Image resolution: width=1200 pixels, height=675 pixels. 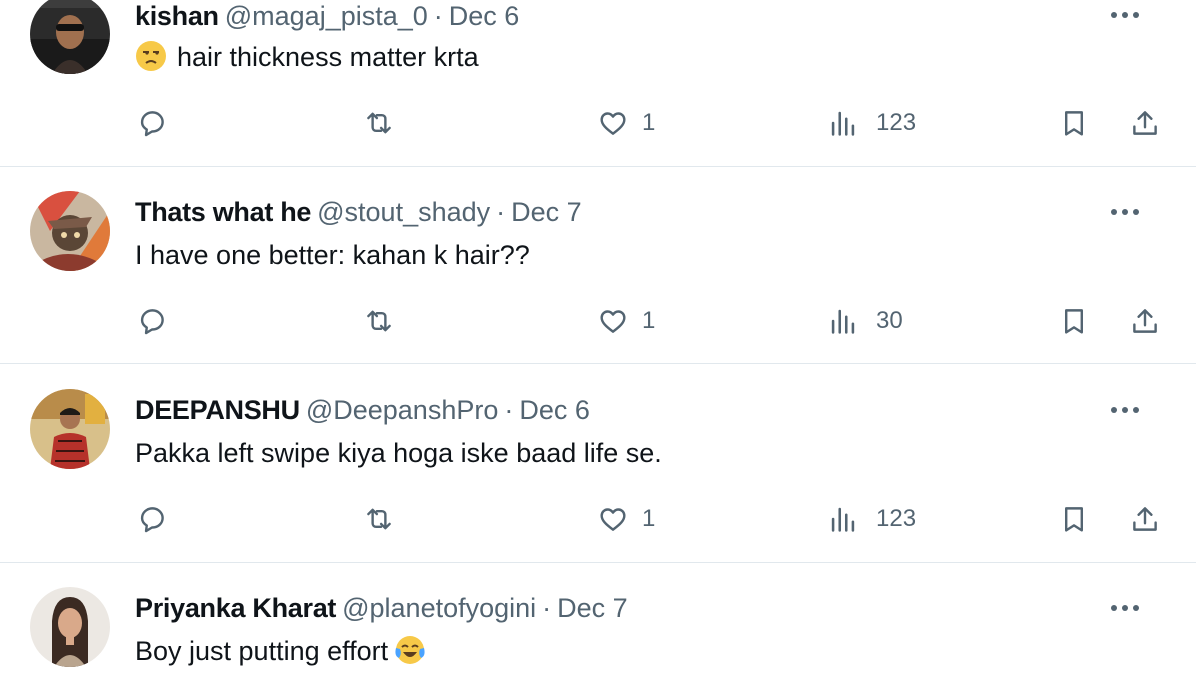 I want to click on tweet-text-body: hair thickness matter krta, so click(x=328, y=57).